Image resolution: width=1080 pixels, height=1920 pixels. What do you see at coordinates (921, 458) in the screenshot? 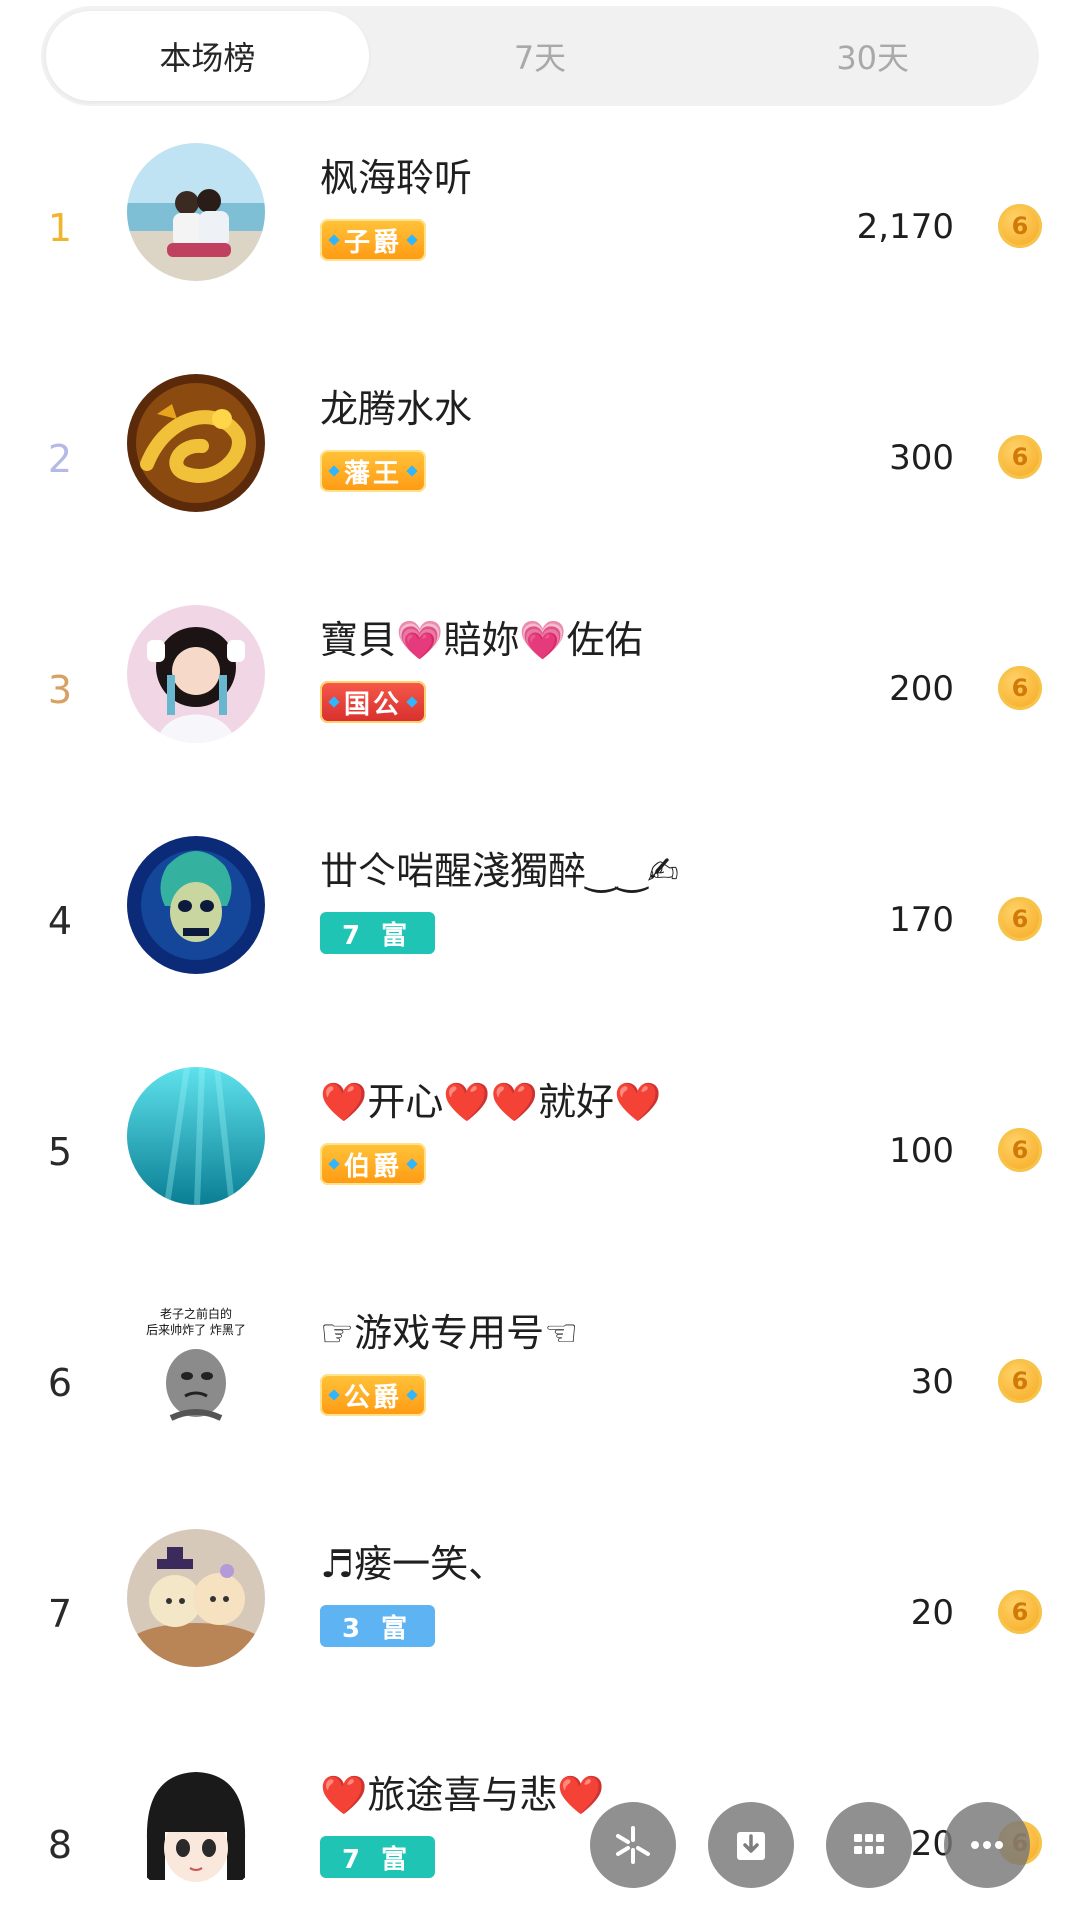
I see `score-value: 300` at bounding box center [921, 458].